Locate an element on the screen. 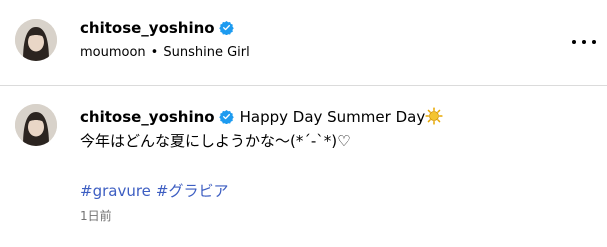 This screenshot has width=607, height=247. comment-avatar is located at coordinates (36, 125).